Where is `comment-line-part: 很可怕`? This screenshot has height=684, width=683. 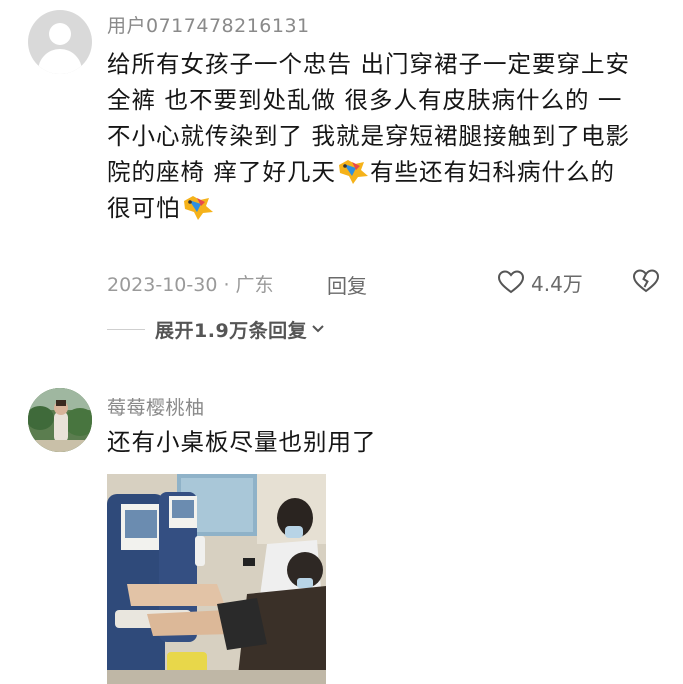 comment-line-part: 很可怕 is located at coordinates (144, 208).